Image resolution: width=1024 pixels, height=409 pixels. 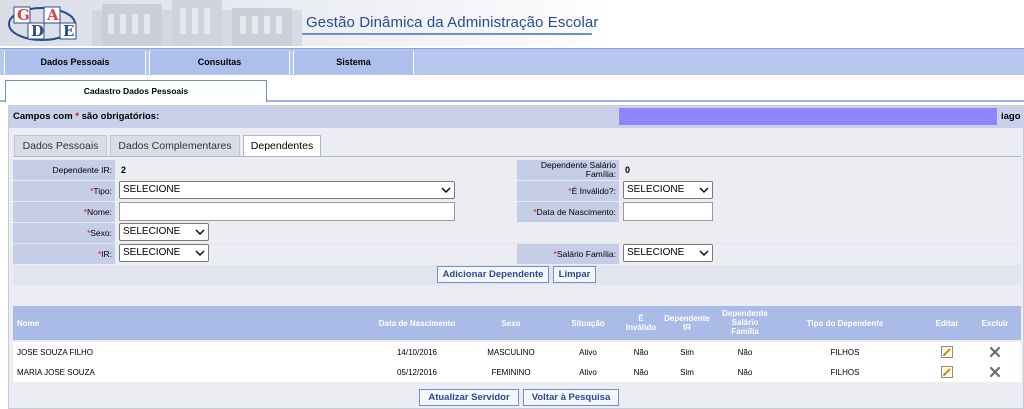 I want to click on page-tab-bar: Cadastro Dados Pessoais, so click(x=512, y=89).